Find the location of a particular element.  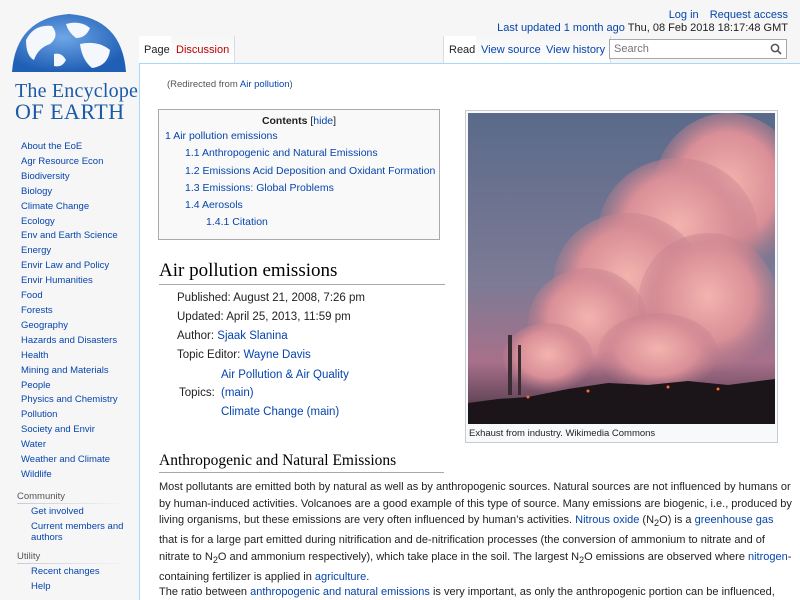

globe-logo-icon is located at coordinates (69, 43).